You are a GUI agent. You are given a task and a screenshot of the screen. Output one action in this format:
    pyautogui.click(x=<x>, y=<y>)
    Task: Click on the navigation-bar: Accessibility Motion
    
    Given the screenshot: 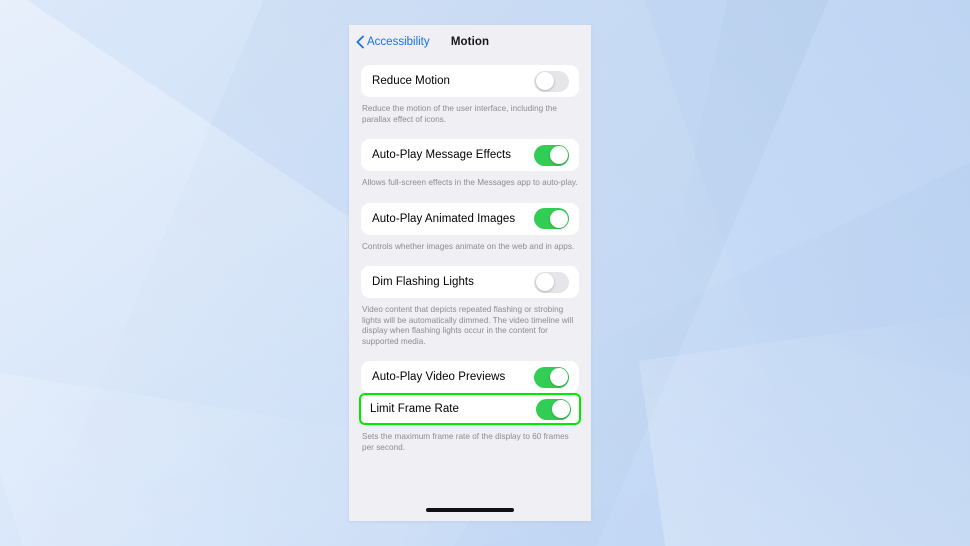 What is the action you would take?
    pyautogui.click(x=470, y=41)
    